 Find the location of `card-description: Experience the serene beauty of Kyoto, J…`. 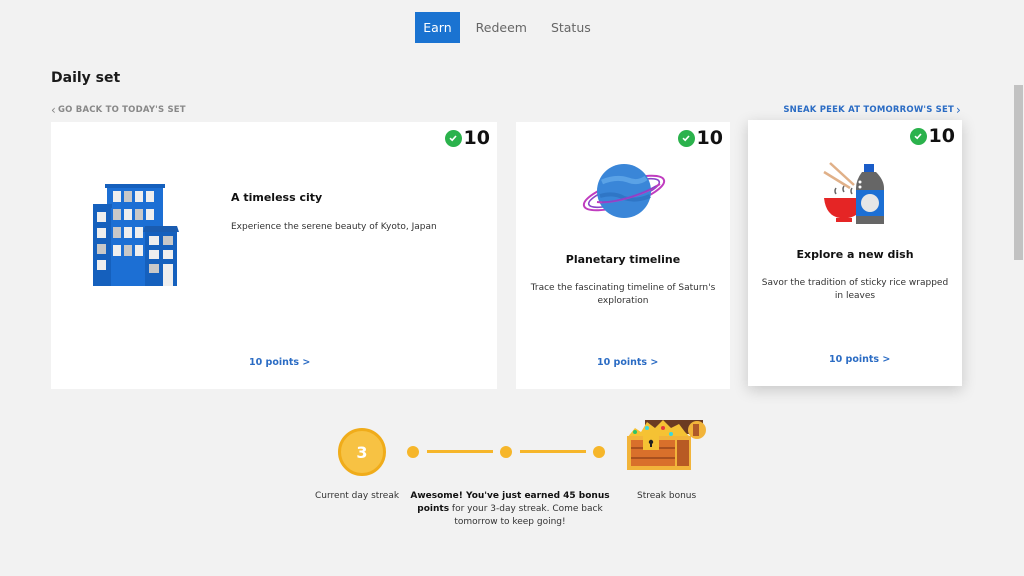

card-description: Experience the serene beauty of Kyoto, J… is located at coordinates (334, 227).